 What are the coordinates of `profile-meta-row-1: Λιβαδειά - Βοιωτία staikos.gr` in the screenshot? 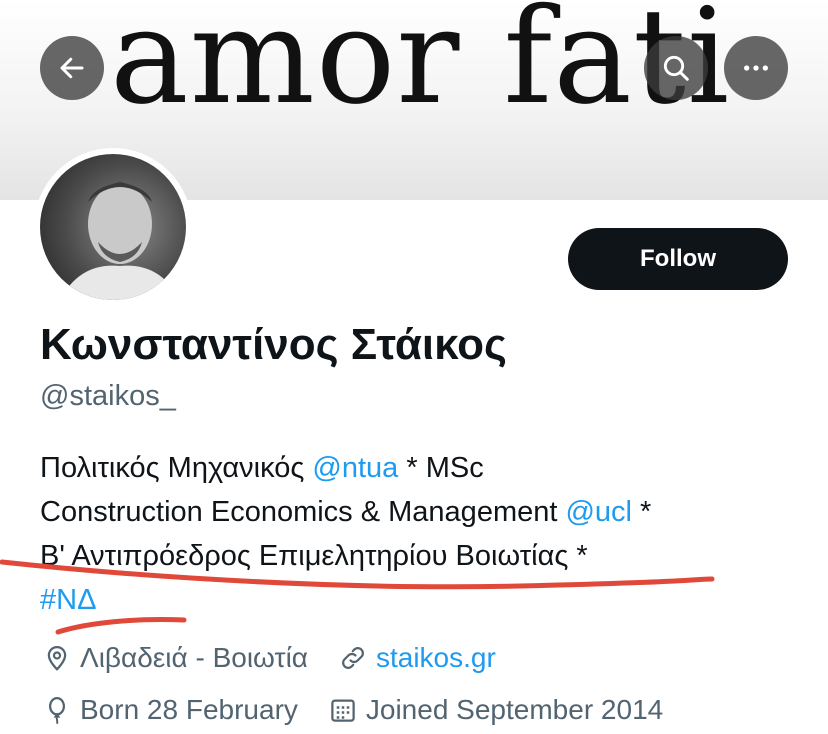 It's located at (284, 658).